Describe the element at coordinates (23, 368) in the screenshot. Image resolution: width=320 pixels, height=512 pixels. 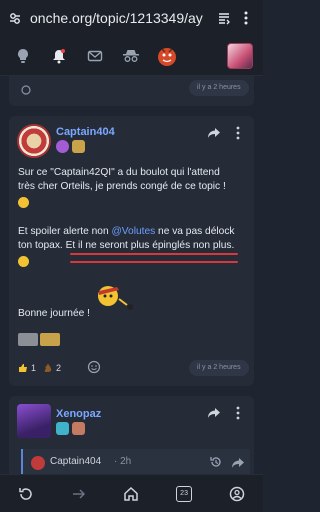
I see `thumbs-up-icon` at that location.